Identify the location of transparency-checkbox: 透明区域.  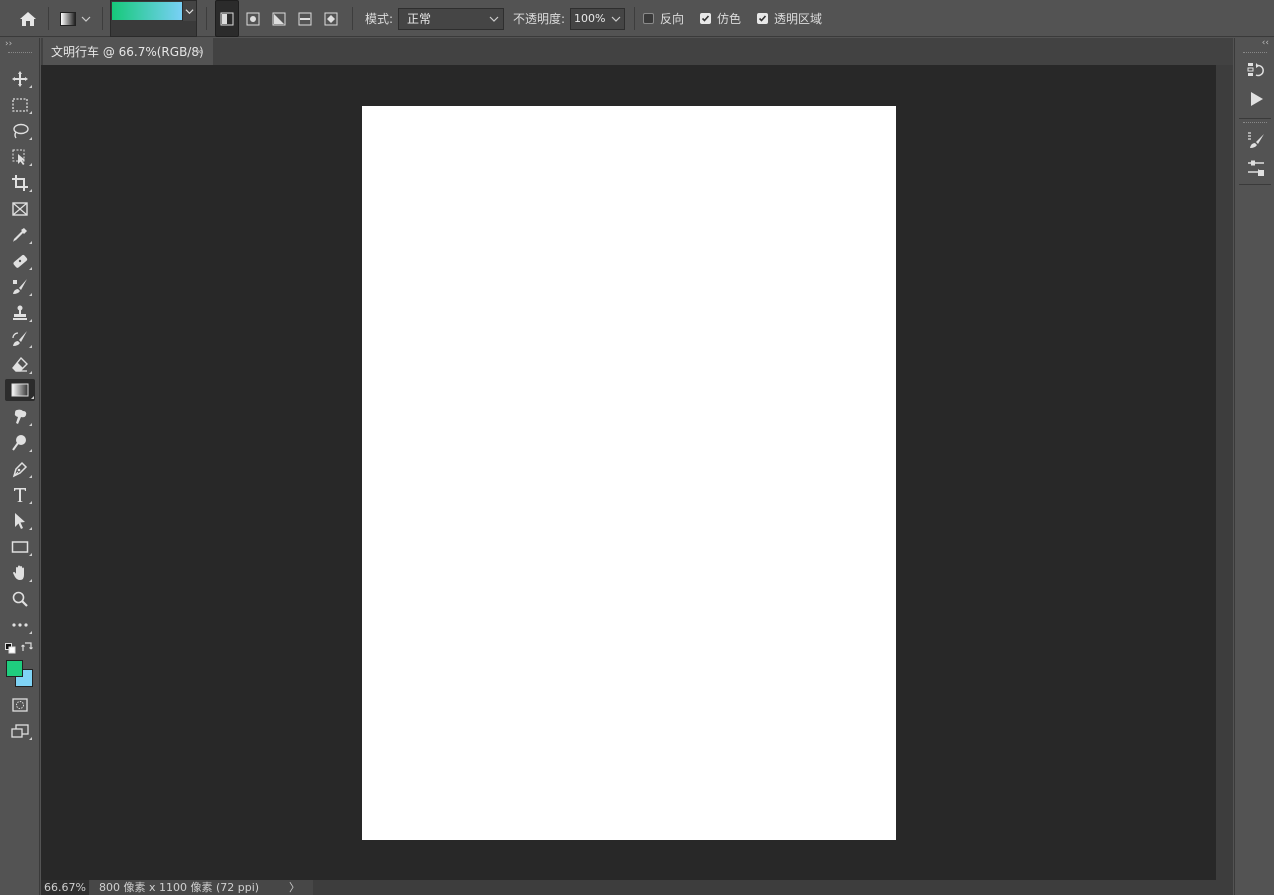
(789, 18).